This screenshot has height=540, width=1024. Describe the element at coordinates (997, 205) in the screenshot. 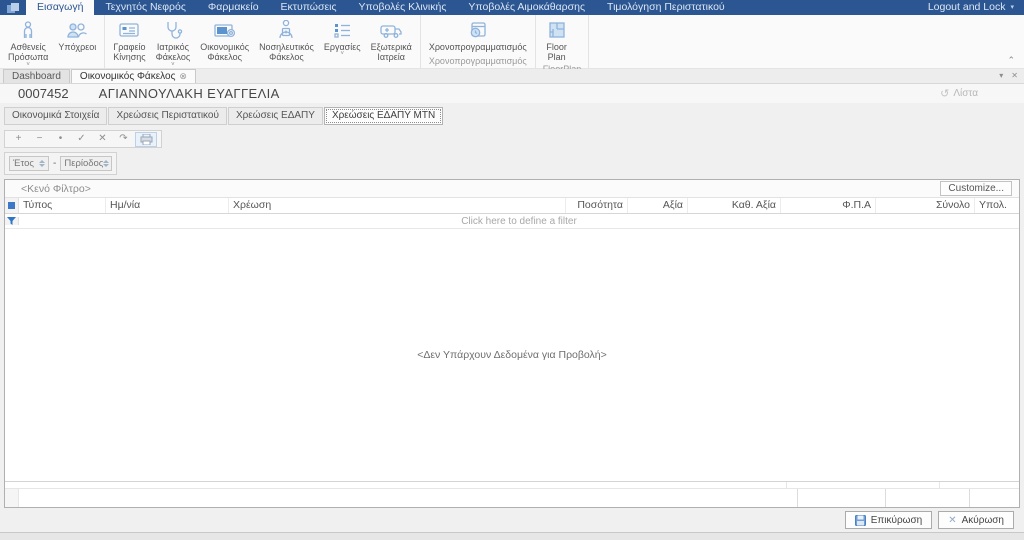

I see `column-header-ypol: Υπολ.` at that location.